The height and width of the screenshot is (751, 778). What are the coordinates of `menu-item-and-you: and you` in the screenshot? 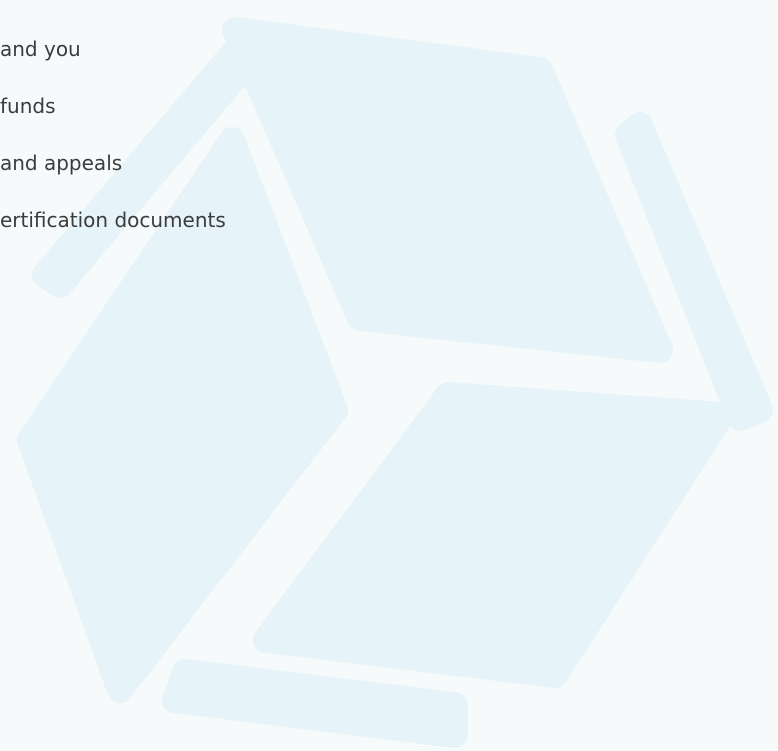 It's located at (40, 49).